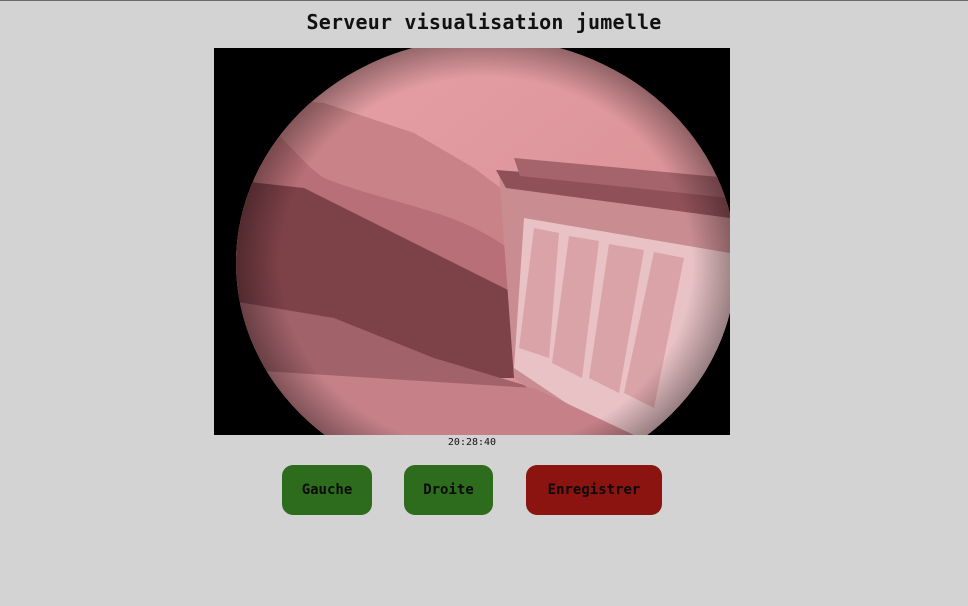 This screenshot has height=606, width=968. I want to click on frame-timestamp: 20:28:40, so click(472, 442).